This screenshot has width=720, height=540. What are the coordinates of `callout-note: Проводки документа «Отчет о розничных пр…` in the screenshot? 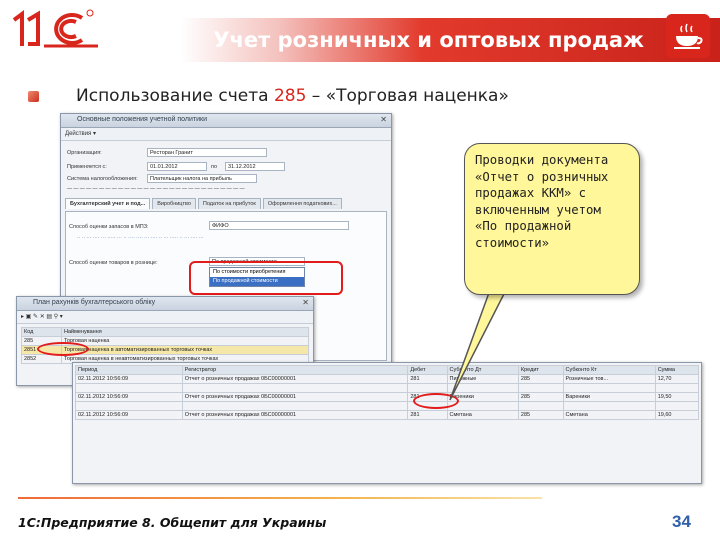 It's located at (552, 219).